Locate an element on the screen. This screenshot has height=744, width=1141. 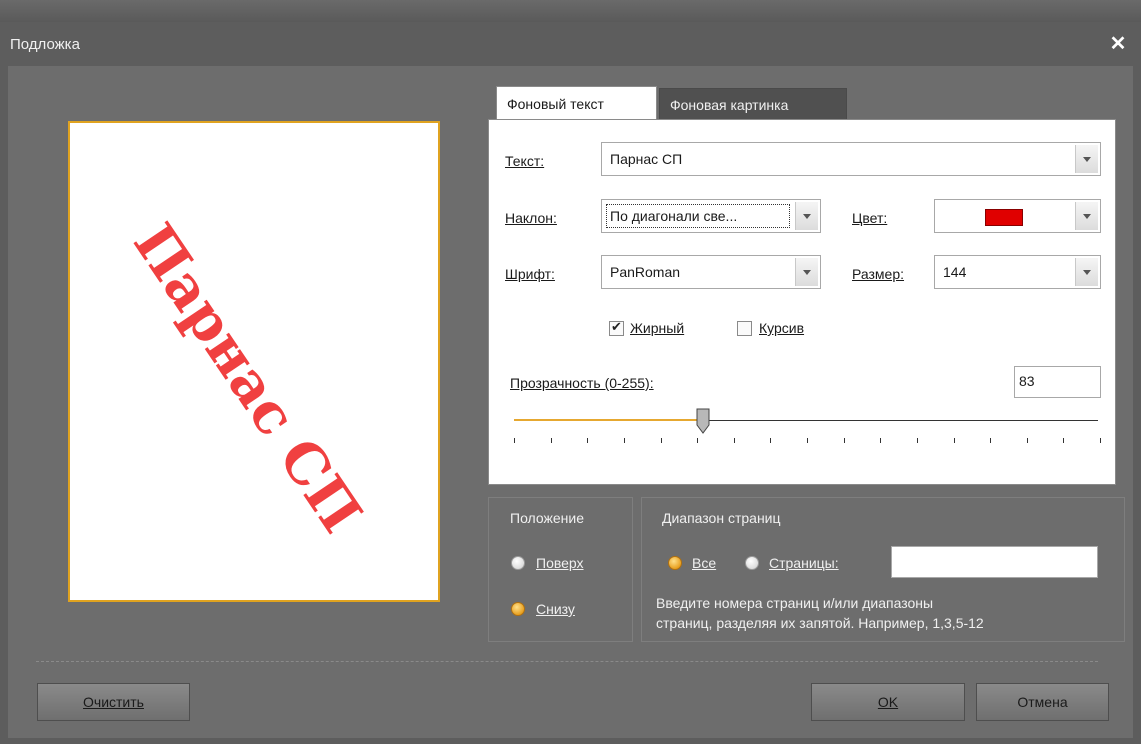
font-label: Шрифт: is located at coordinates (530, 274).